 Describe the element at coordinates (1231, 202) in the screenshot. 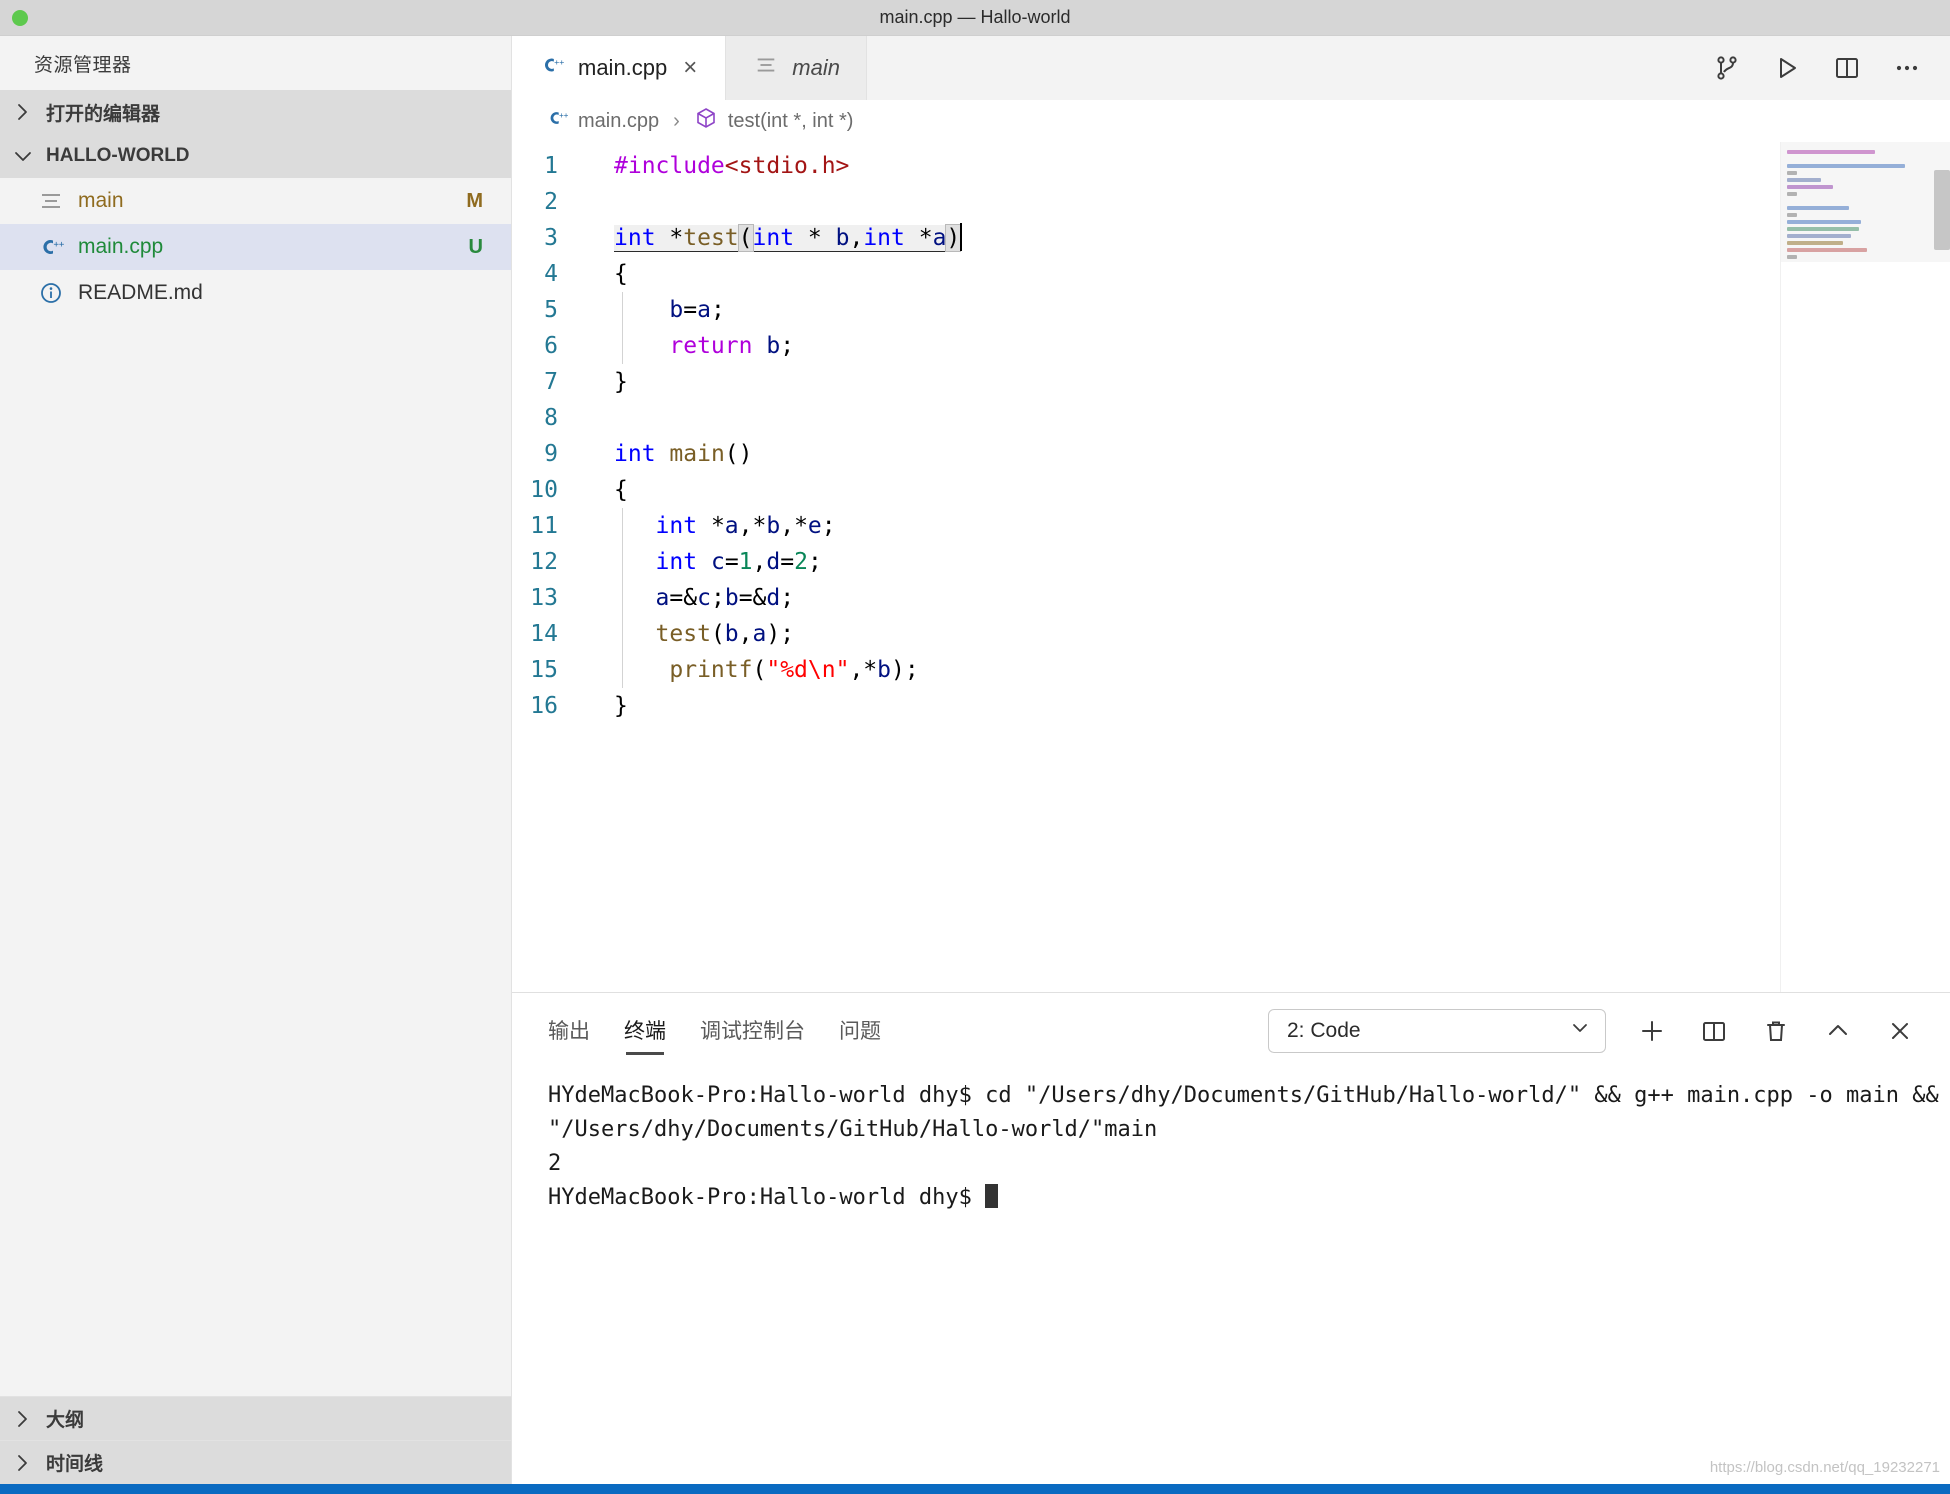

I see `code-line: 2` at that location.